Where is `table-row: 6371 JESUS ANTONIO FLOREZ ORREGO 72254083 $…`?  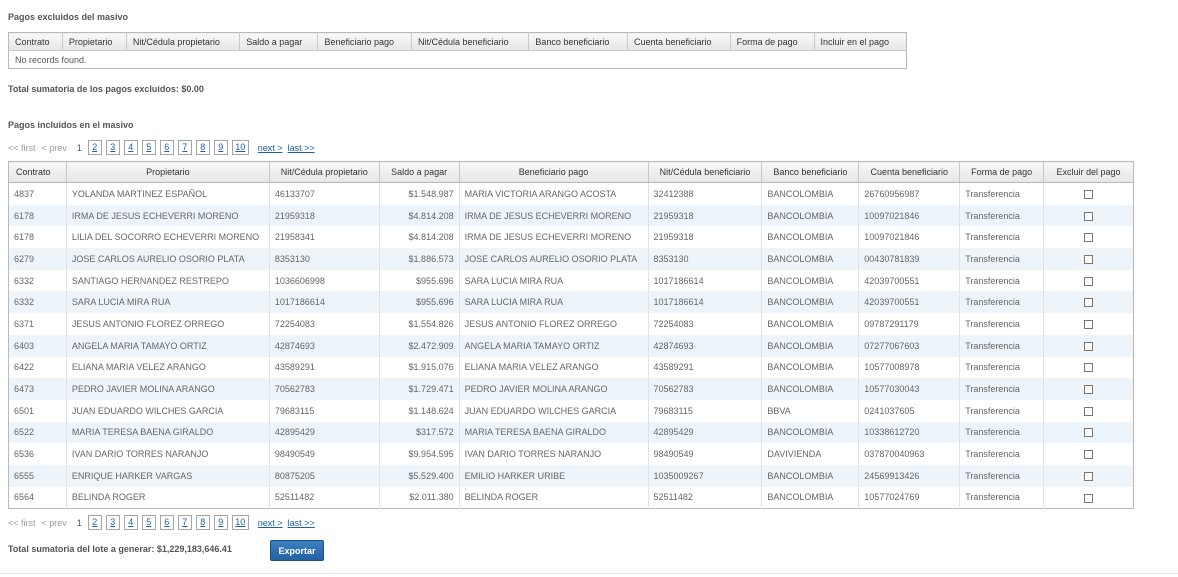 table-row: 6371 JESUS ANTONIO FLOREZ ORREGO 72254083 $… is located at coordinates (571, 324).